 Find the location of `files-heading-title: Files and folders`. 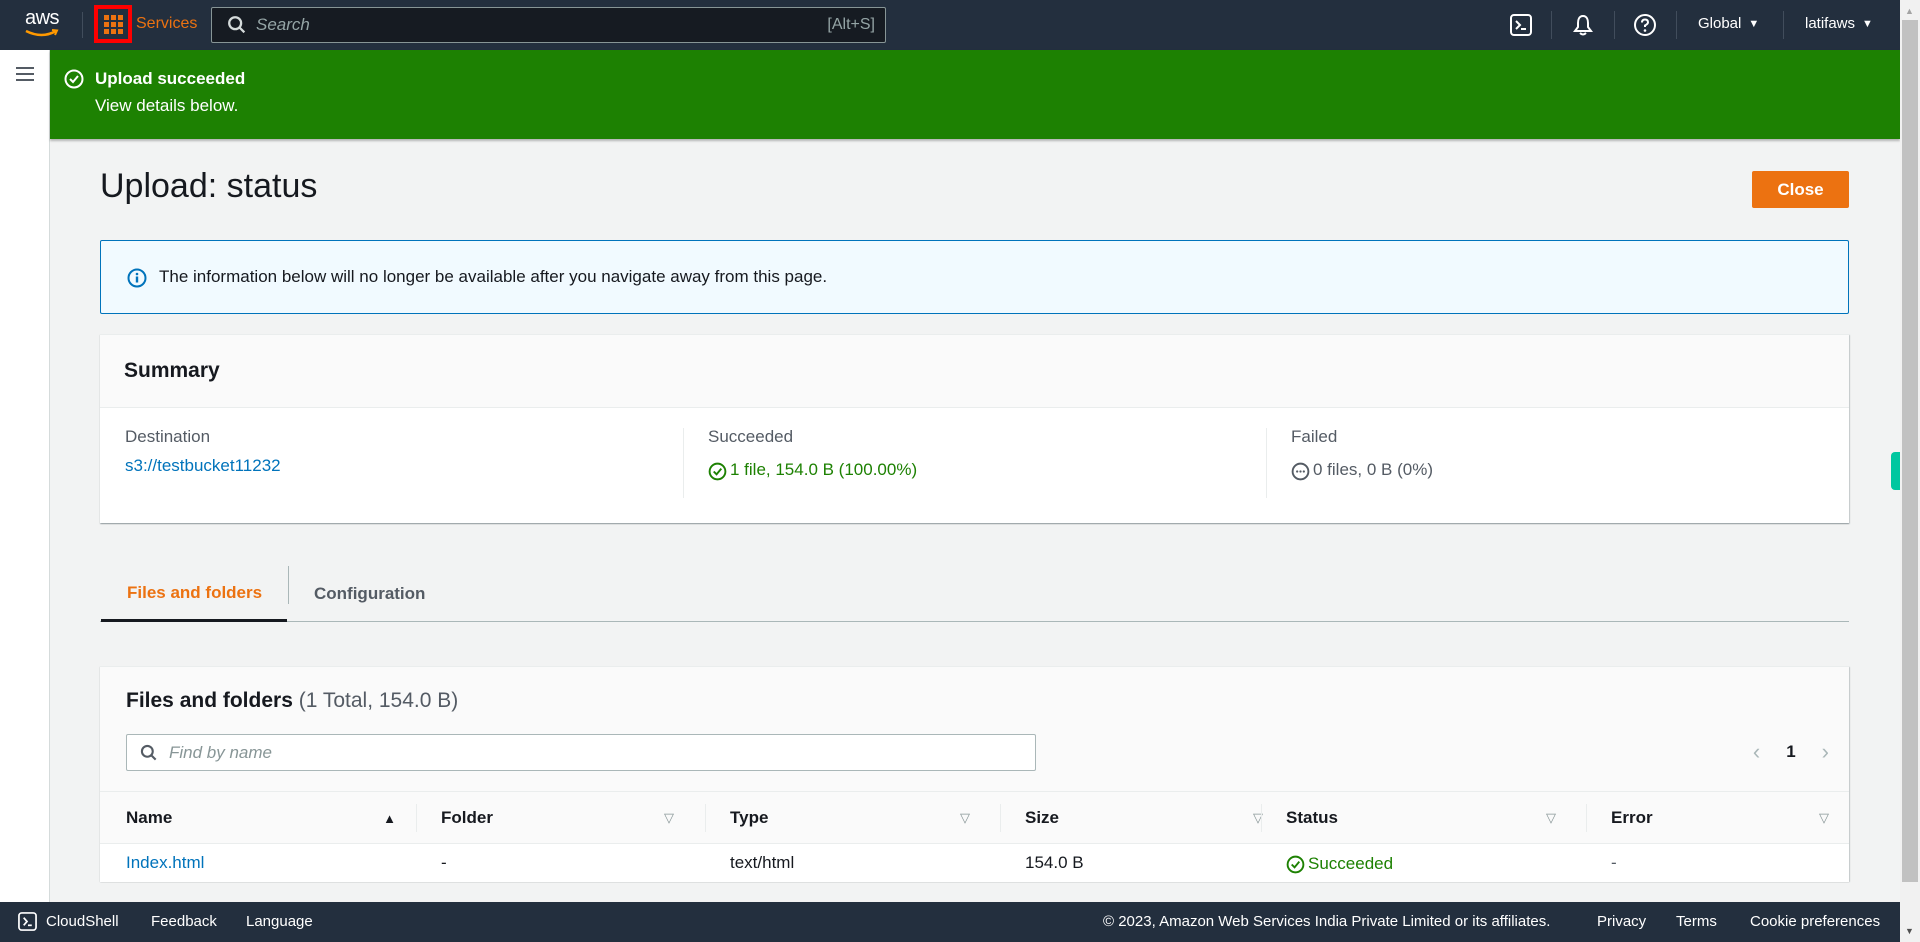

files-heading-title: Files and folders is located at coordinates (209, 700).